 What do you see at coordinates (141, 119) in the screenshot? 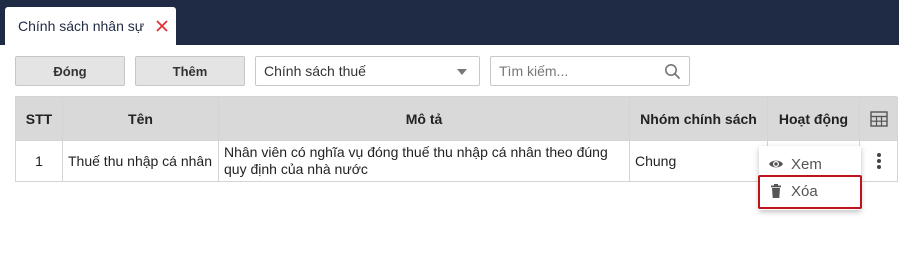
I see `column-header-name: Tên` at bounding box center [141, 119].